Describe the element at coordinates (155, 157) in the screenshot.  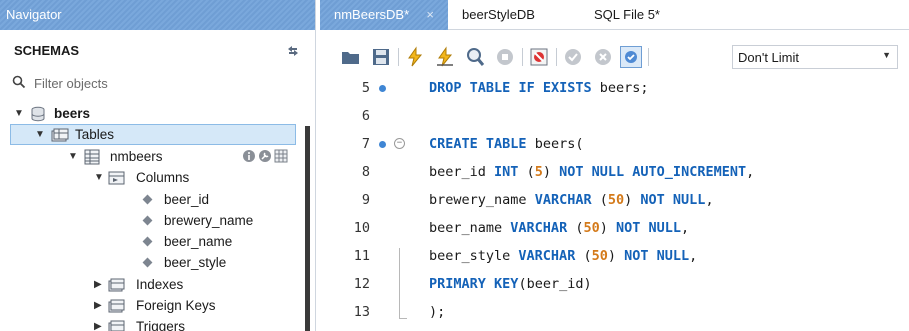
I see `tree-table-nmbeers: ▼ nmbeers` at that location.